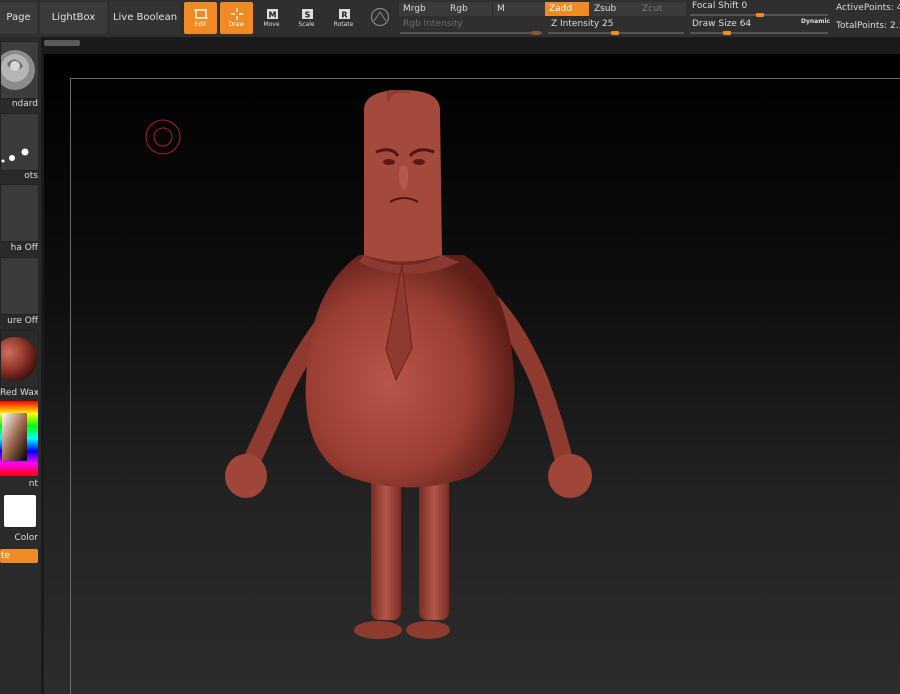  Describe the element at coordinates (469, 9) in the screenshot. I see `rgb-button: Rgb` at that location.